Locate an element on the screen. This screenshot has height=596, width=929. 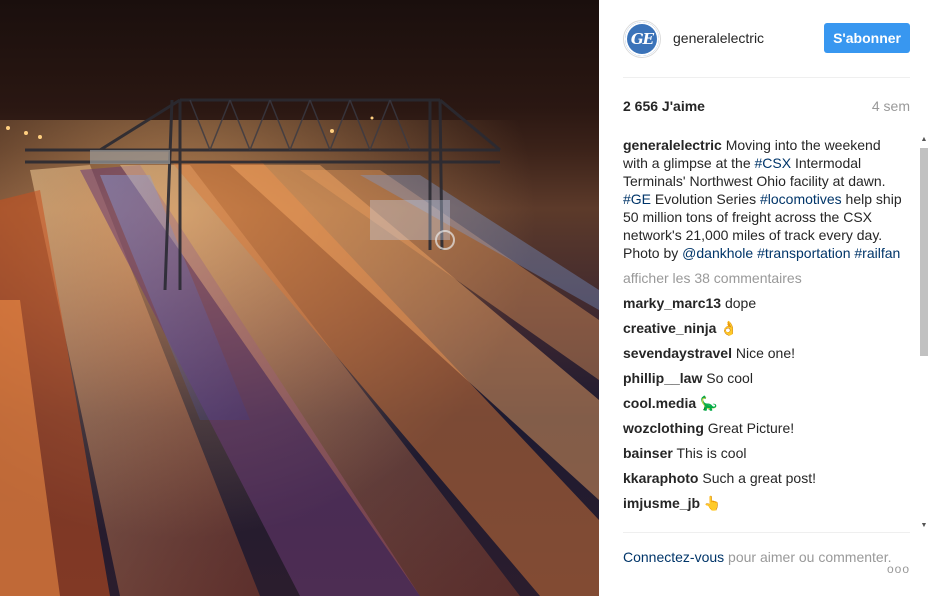
comment-text: 🦕 is located at coordinates (707, 403).